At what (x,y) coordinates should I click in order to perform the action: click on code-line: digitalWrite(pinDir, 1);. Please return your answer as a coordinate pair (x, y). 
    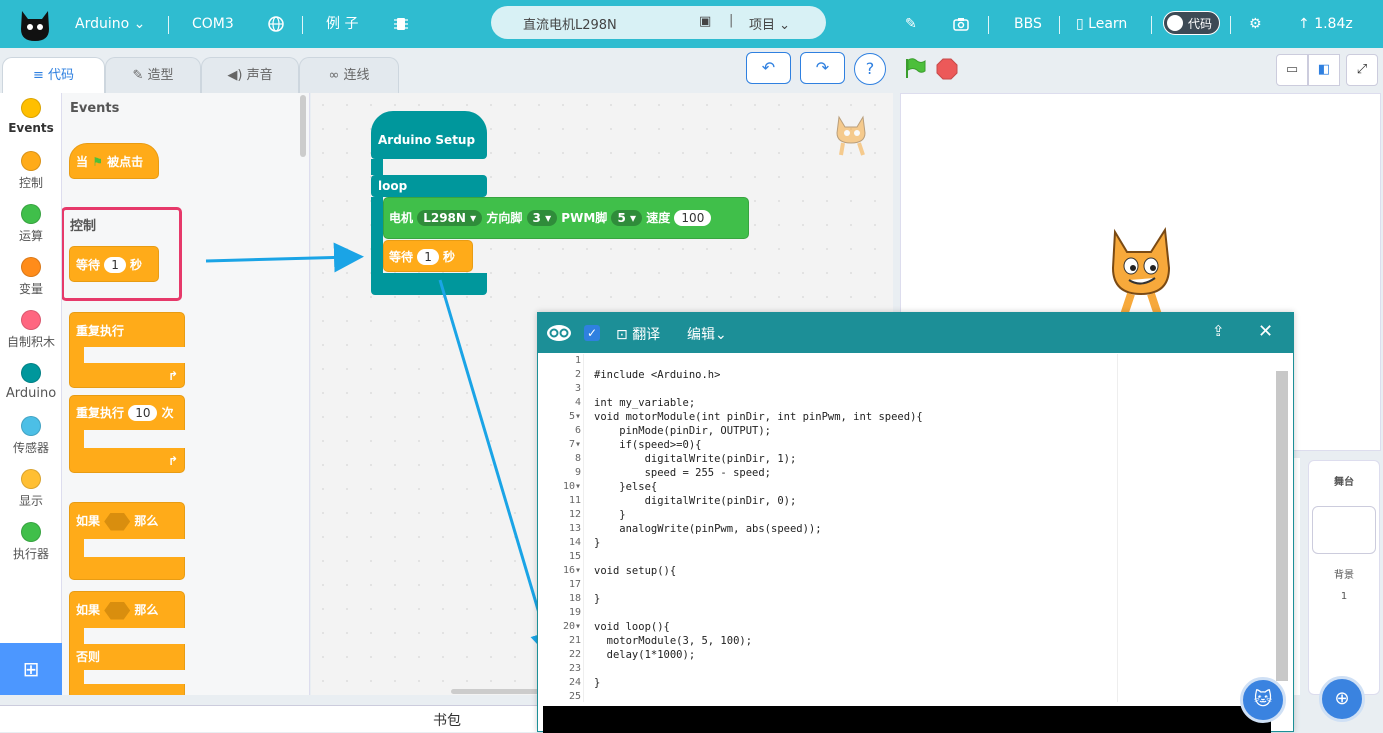
    Looking at the image, I should click on (695, 459).